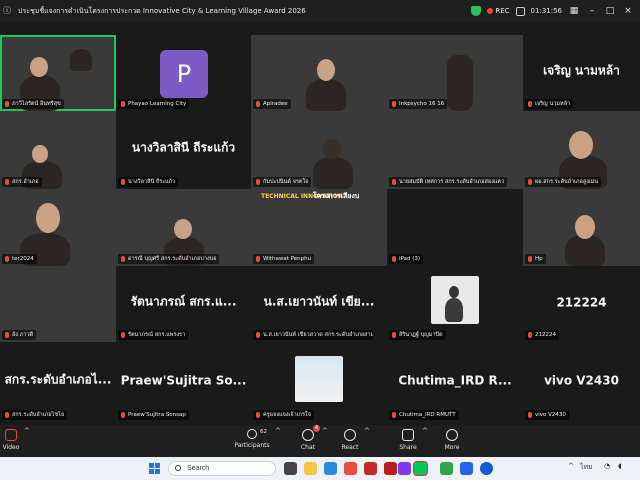 The height and width of the screenshot is (480, 640). Describe the element at coordinates (610, 11) in the screenshot. I see `maximize-icon: □` at that location.